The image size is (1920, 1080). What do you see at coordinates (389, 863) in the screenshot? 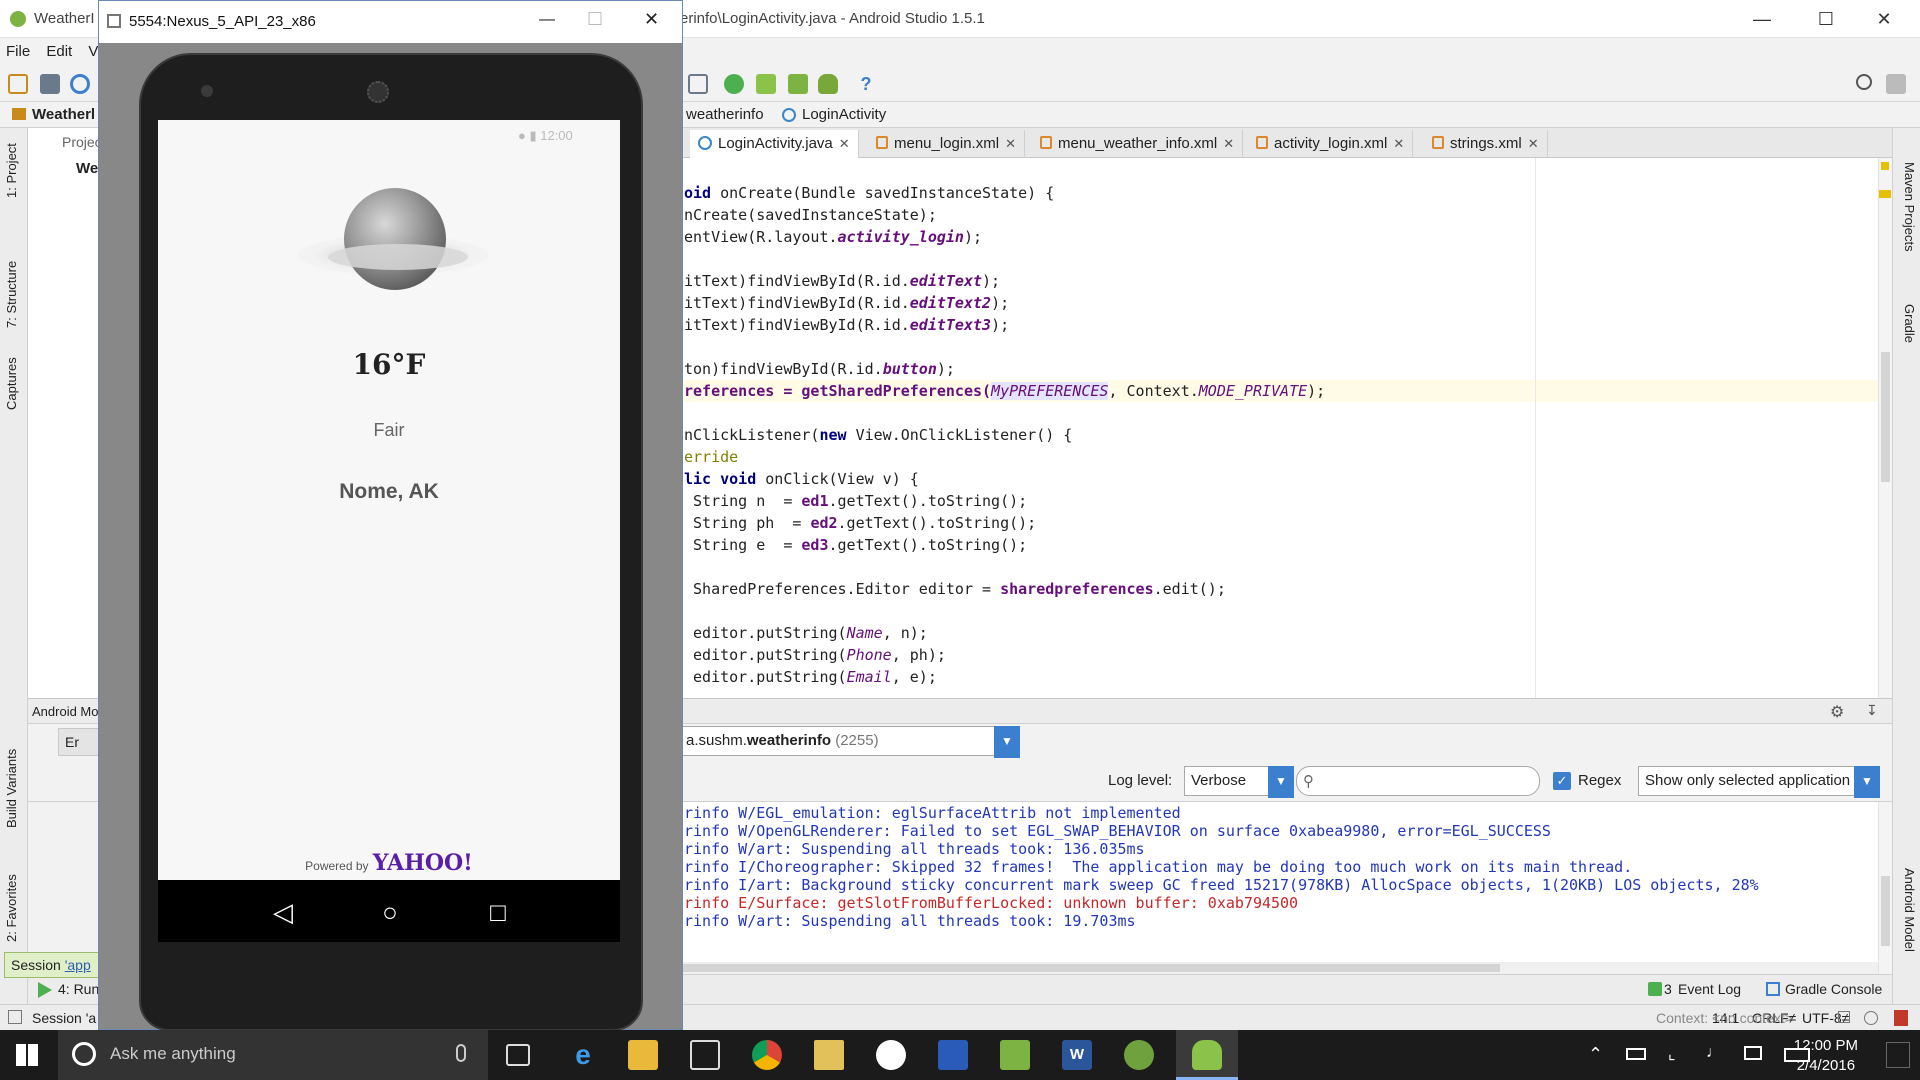
I see `powered-by-yahoo: Powered by YAHOO!` at bounding box center [389, 863].